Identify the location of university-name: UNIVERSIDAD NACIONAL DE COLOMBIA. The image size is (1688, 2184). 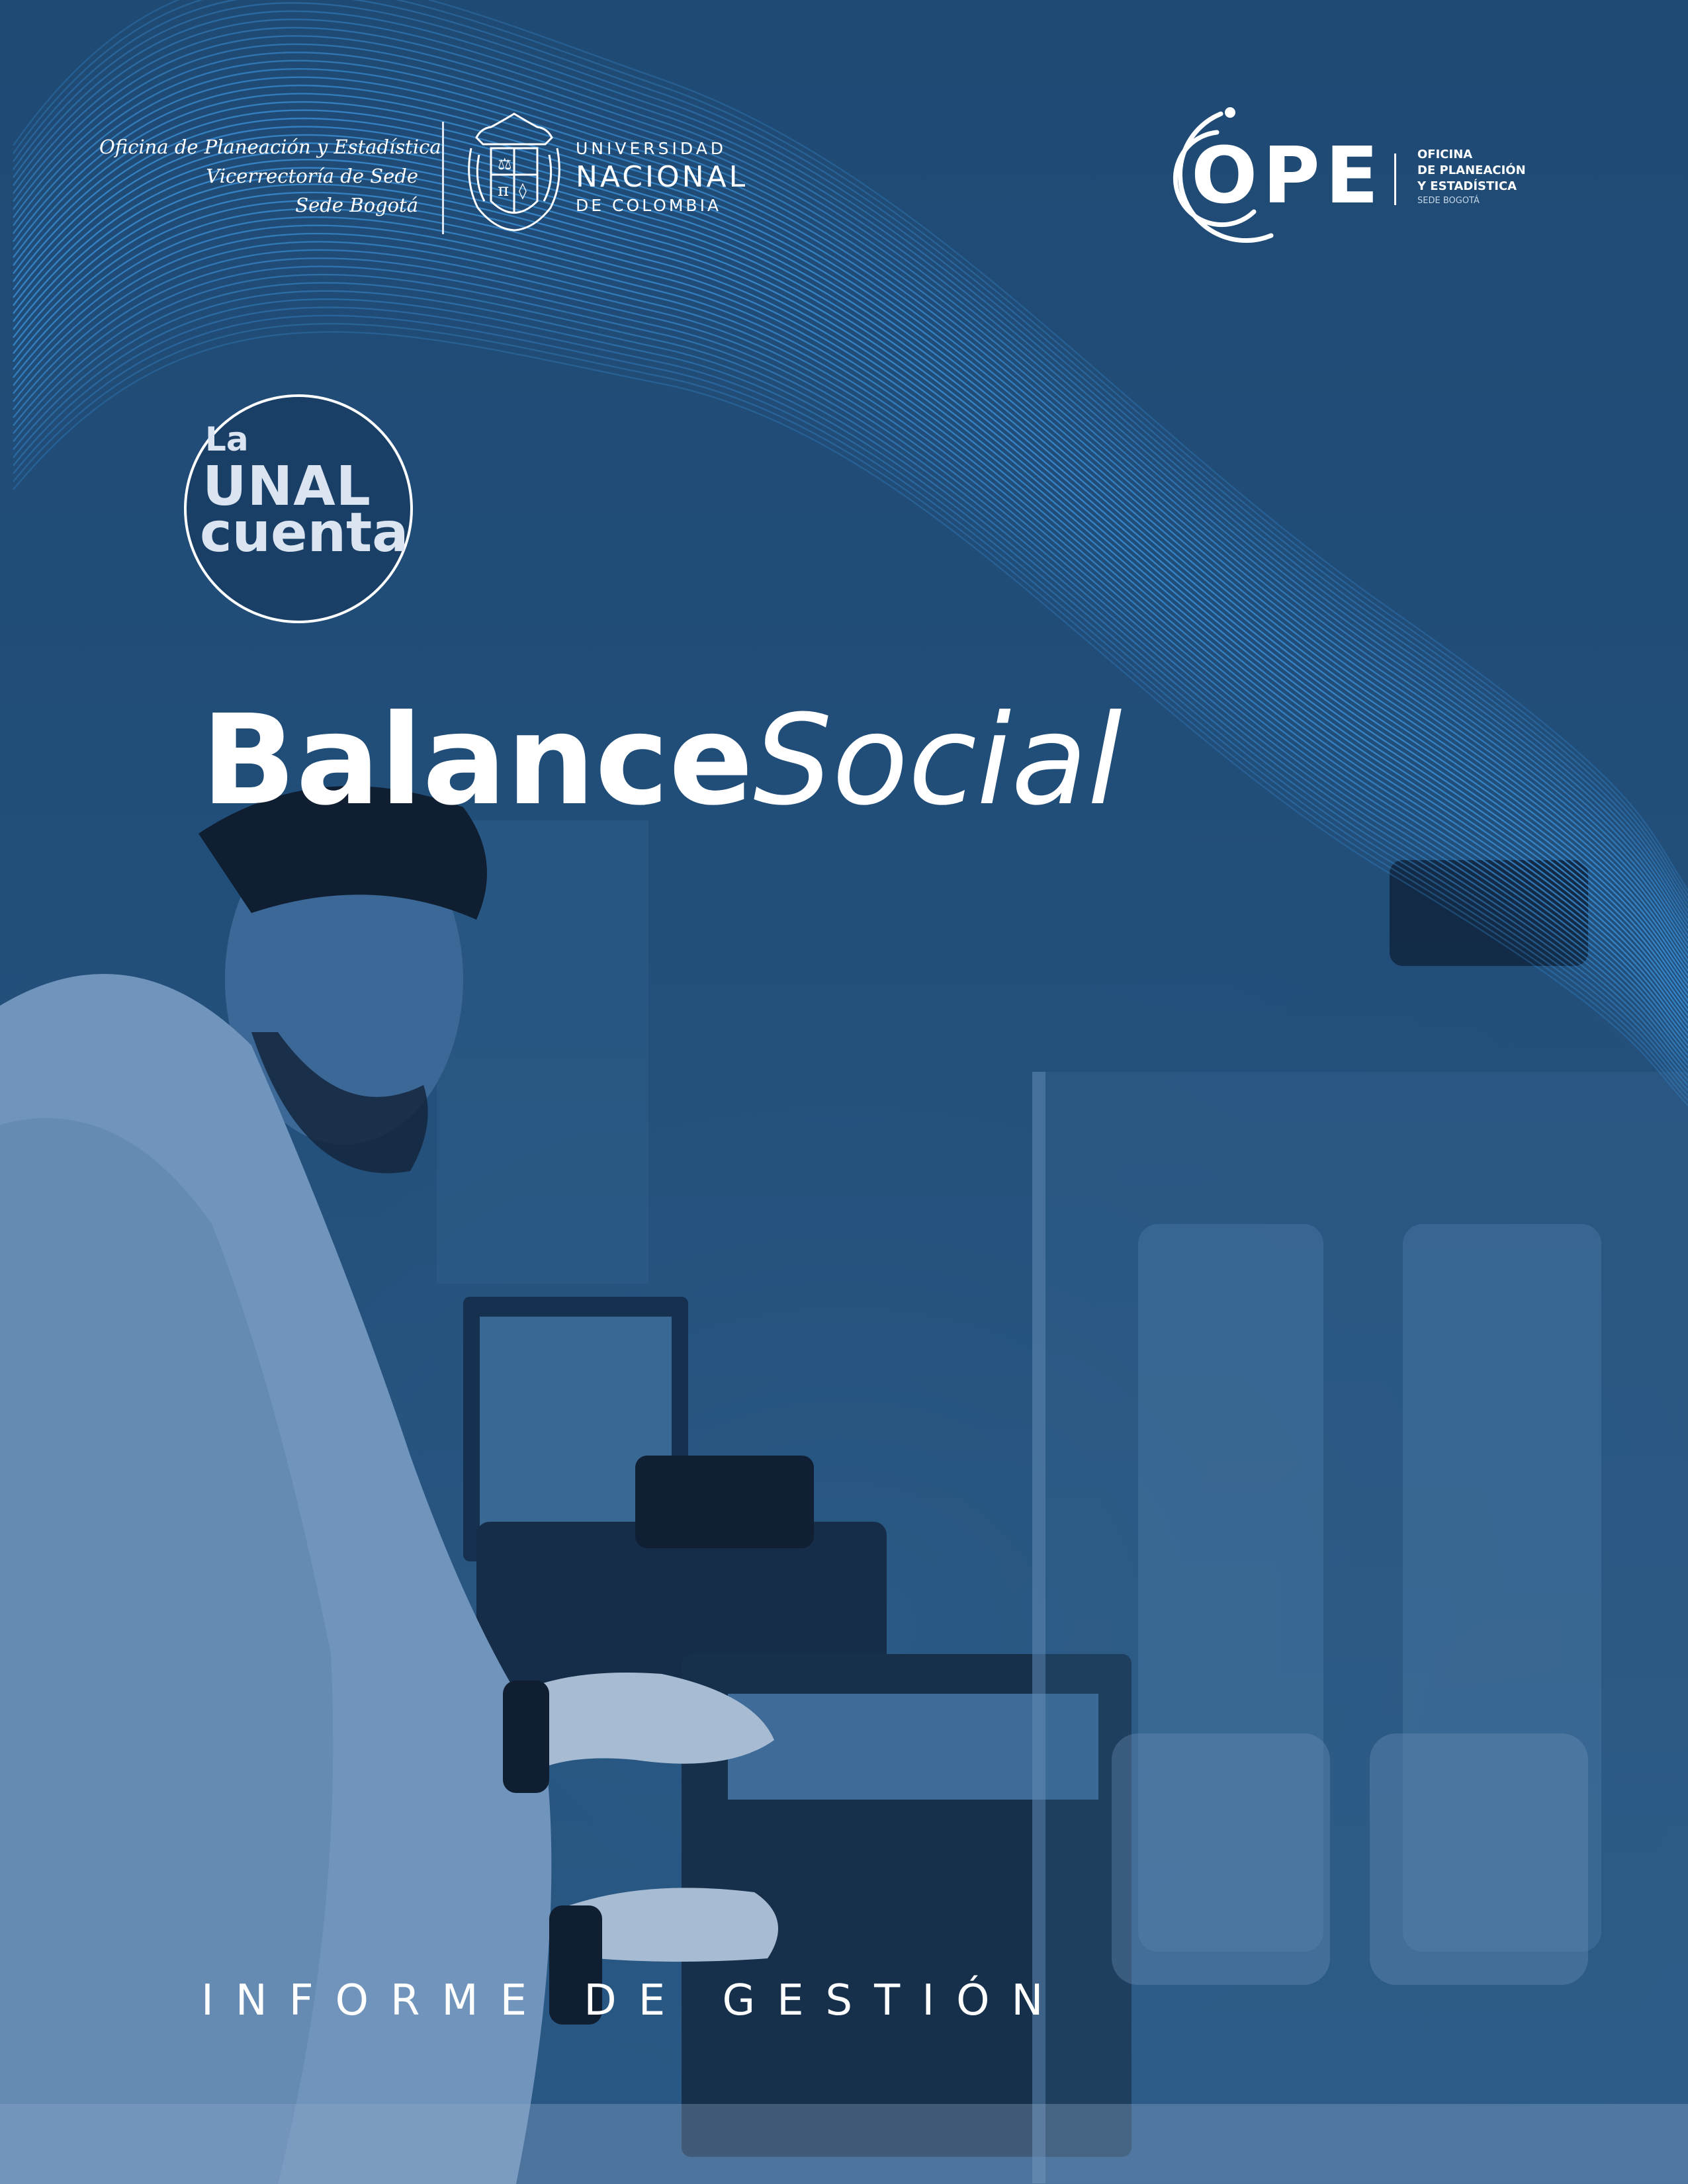
(688, 177).